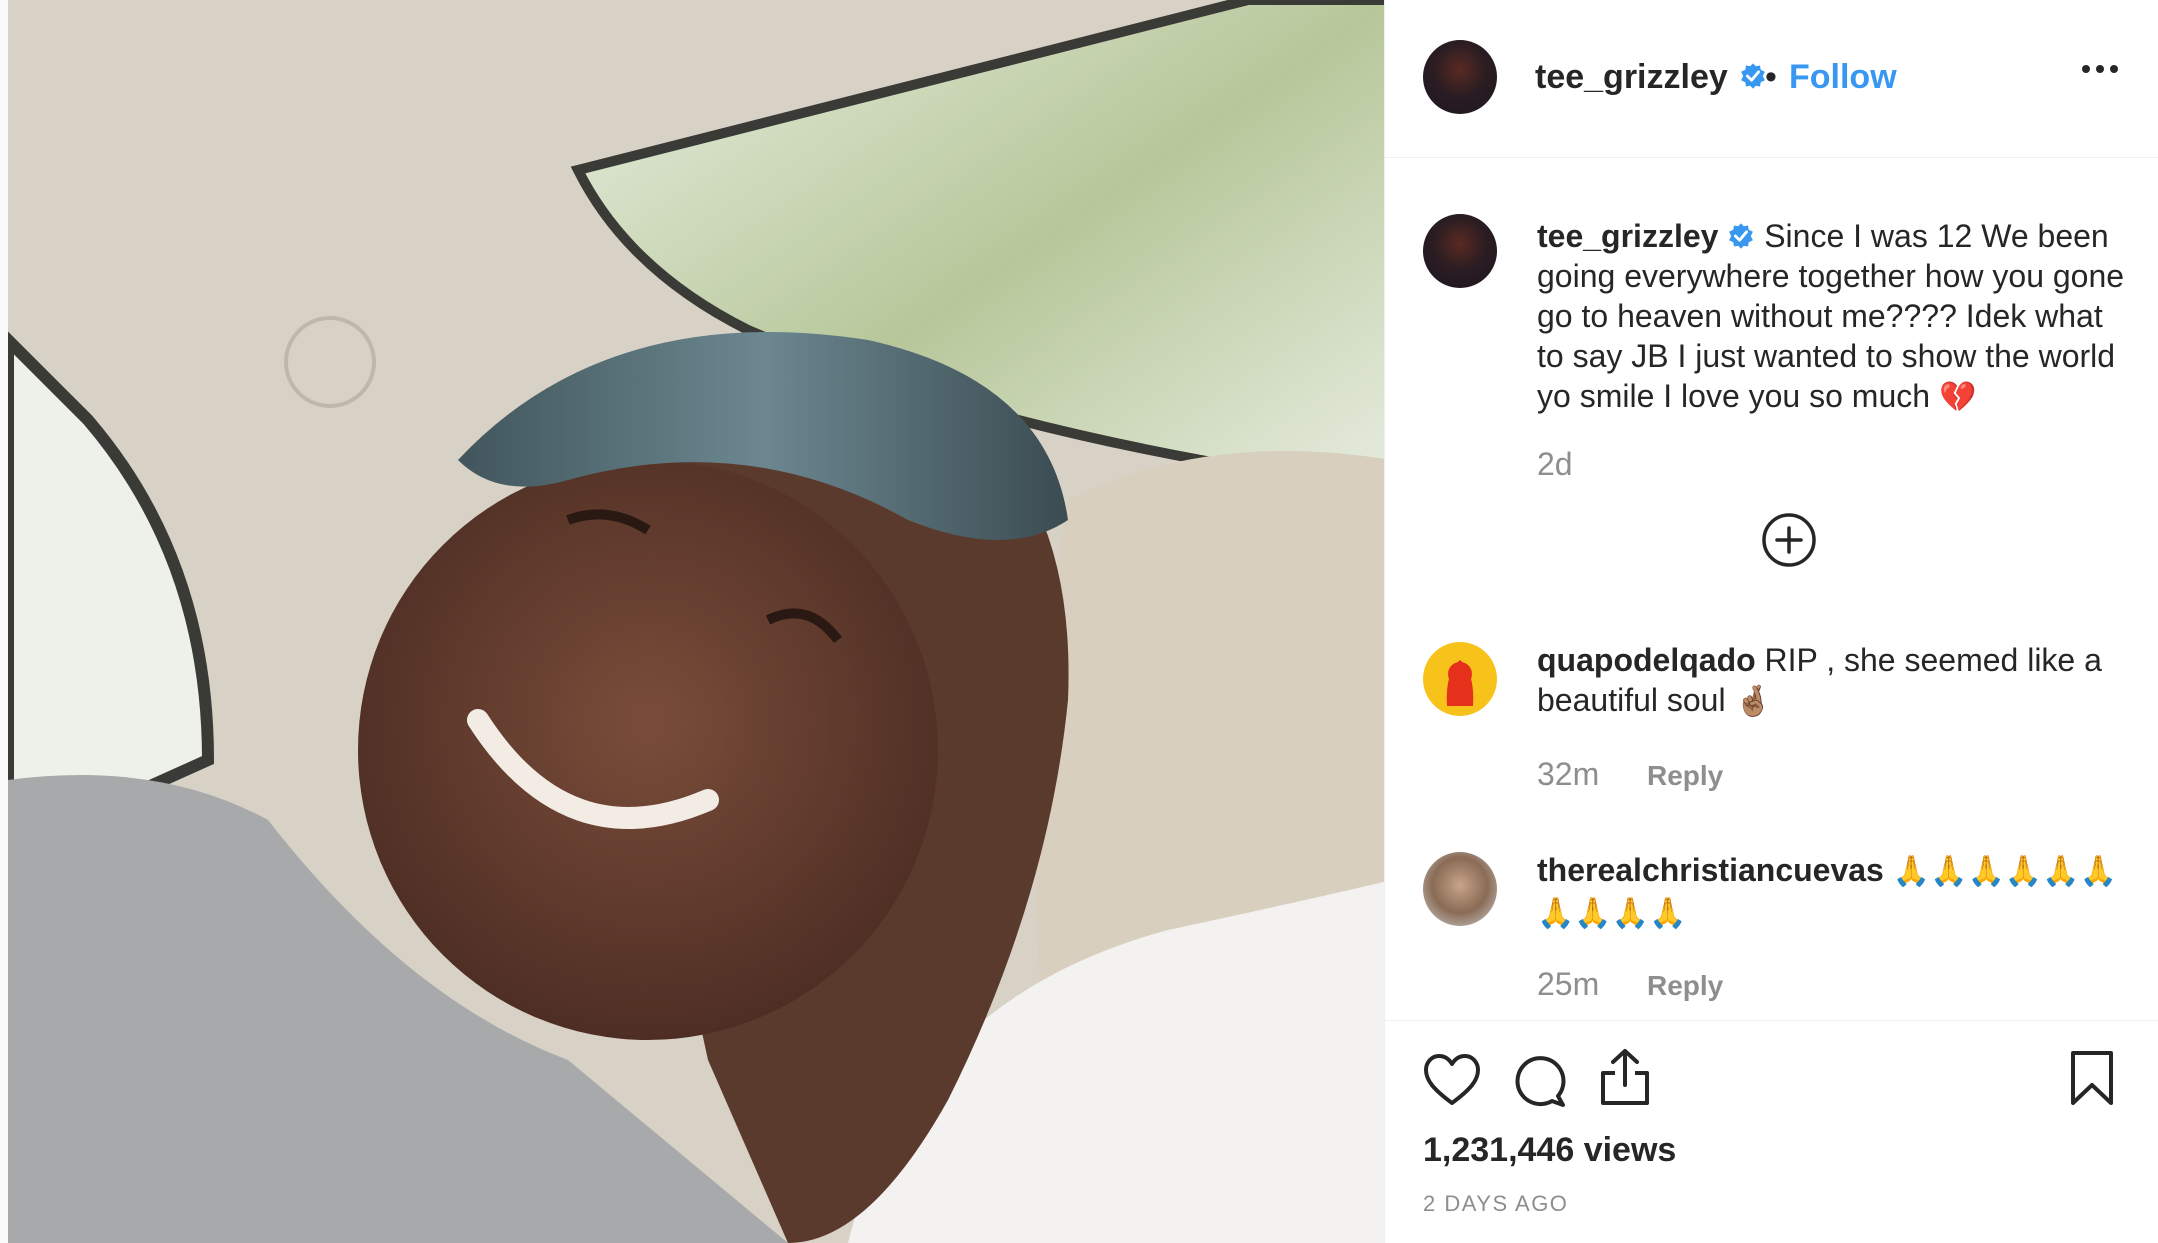 The height and width of the screenshot is (1243, 2158). Describe the element at coordinates (1957, 397) in the screenshot. I see `broken-heart-emoji: 💔` at that location.